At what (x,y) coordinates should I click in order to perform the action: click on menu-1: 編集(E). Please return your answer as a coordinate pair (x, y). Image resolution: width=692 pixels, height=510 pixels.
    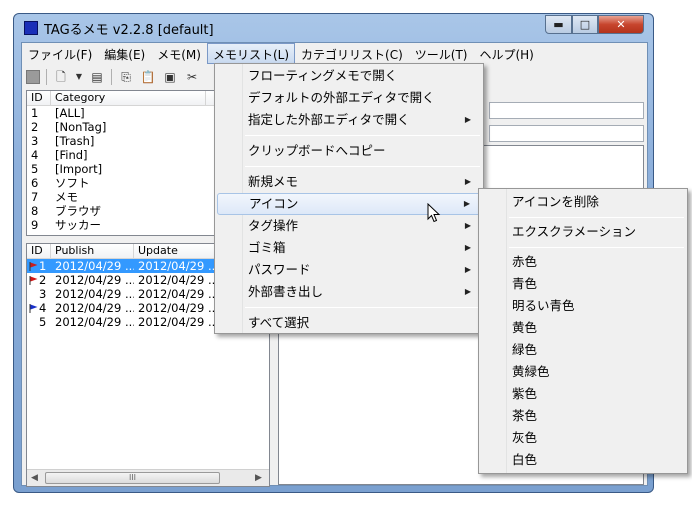
    Looking at the image, I should click on (124, 53).